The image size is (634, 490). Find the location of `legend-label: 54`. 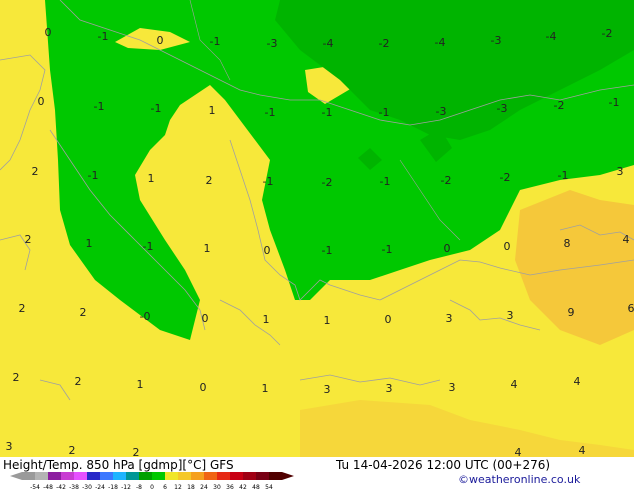

legend-label: 54 is located at coordinates (269, 487).